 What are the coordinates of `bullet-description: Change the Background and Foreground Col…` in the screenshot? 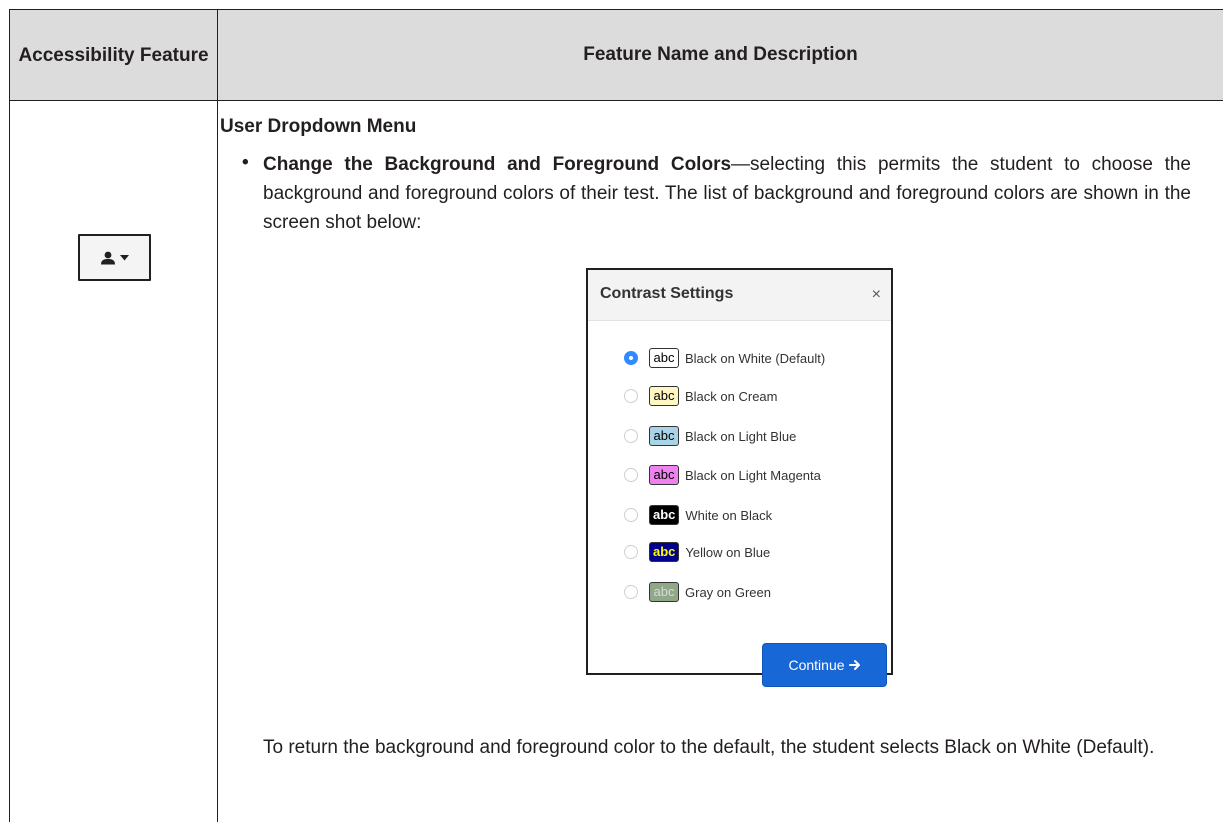 It's located at (727, 193).